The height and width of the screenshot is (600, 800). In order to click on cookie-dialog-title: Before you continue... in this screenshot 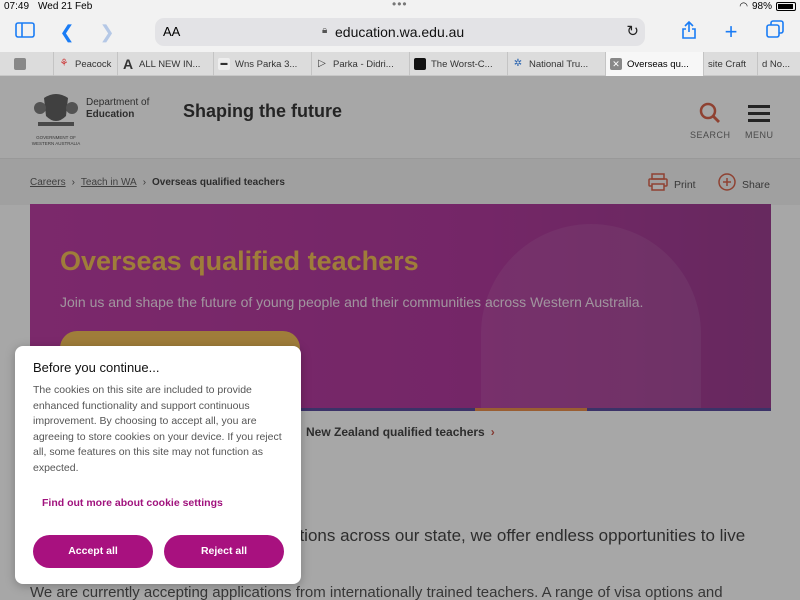, I will do `click(96, 367)`.